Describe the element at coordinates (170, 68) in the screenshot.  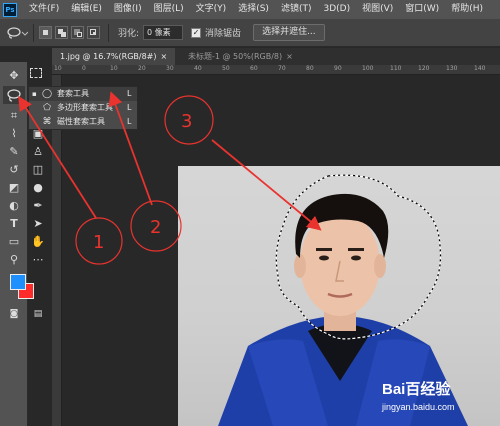
I see `ruler-label: 30` at that location.